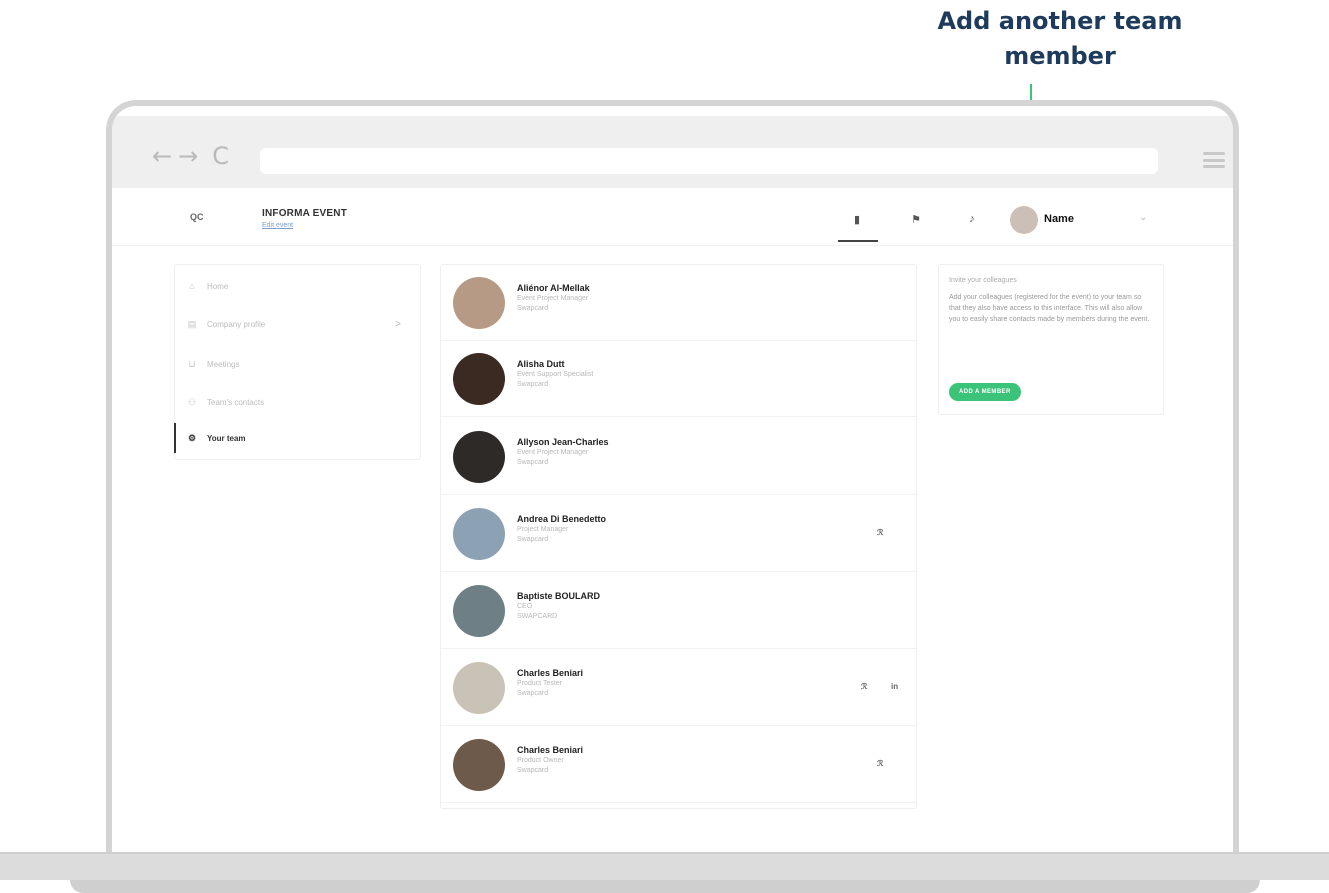 The image size is (1329, 893). What do you see at coordinates (709, 161) in the screenshot?
I see `address-bar` at bounding box center [709, 161].